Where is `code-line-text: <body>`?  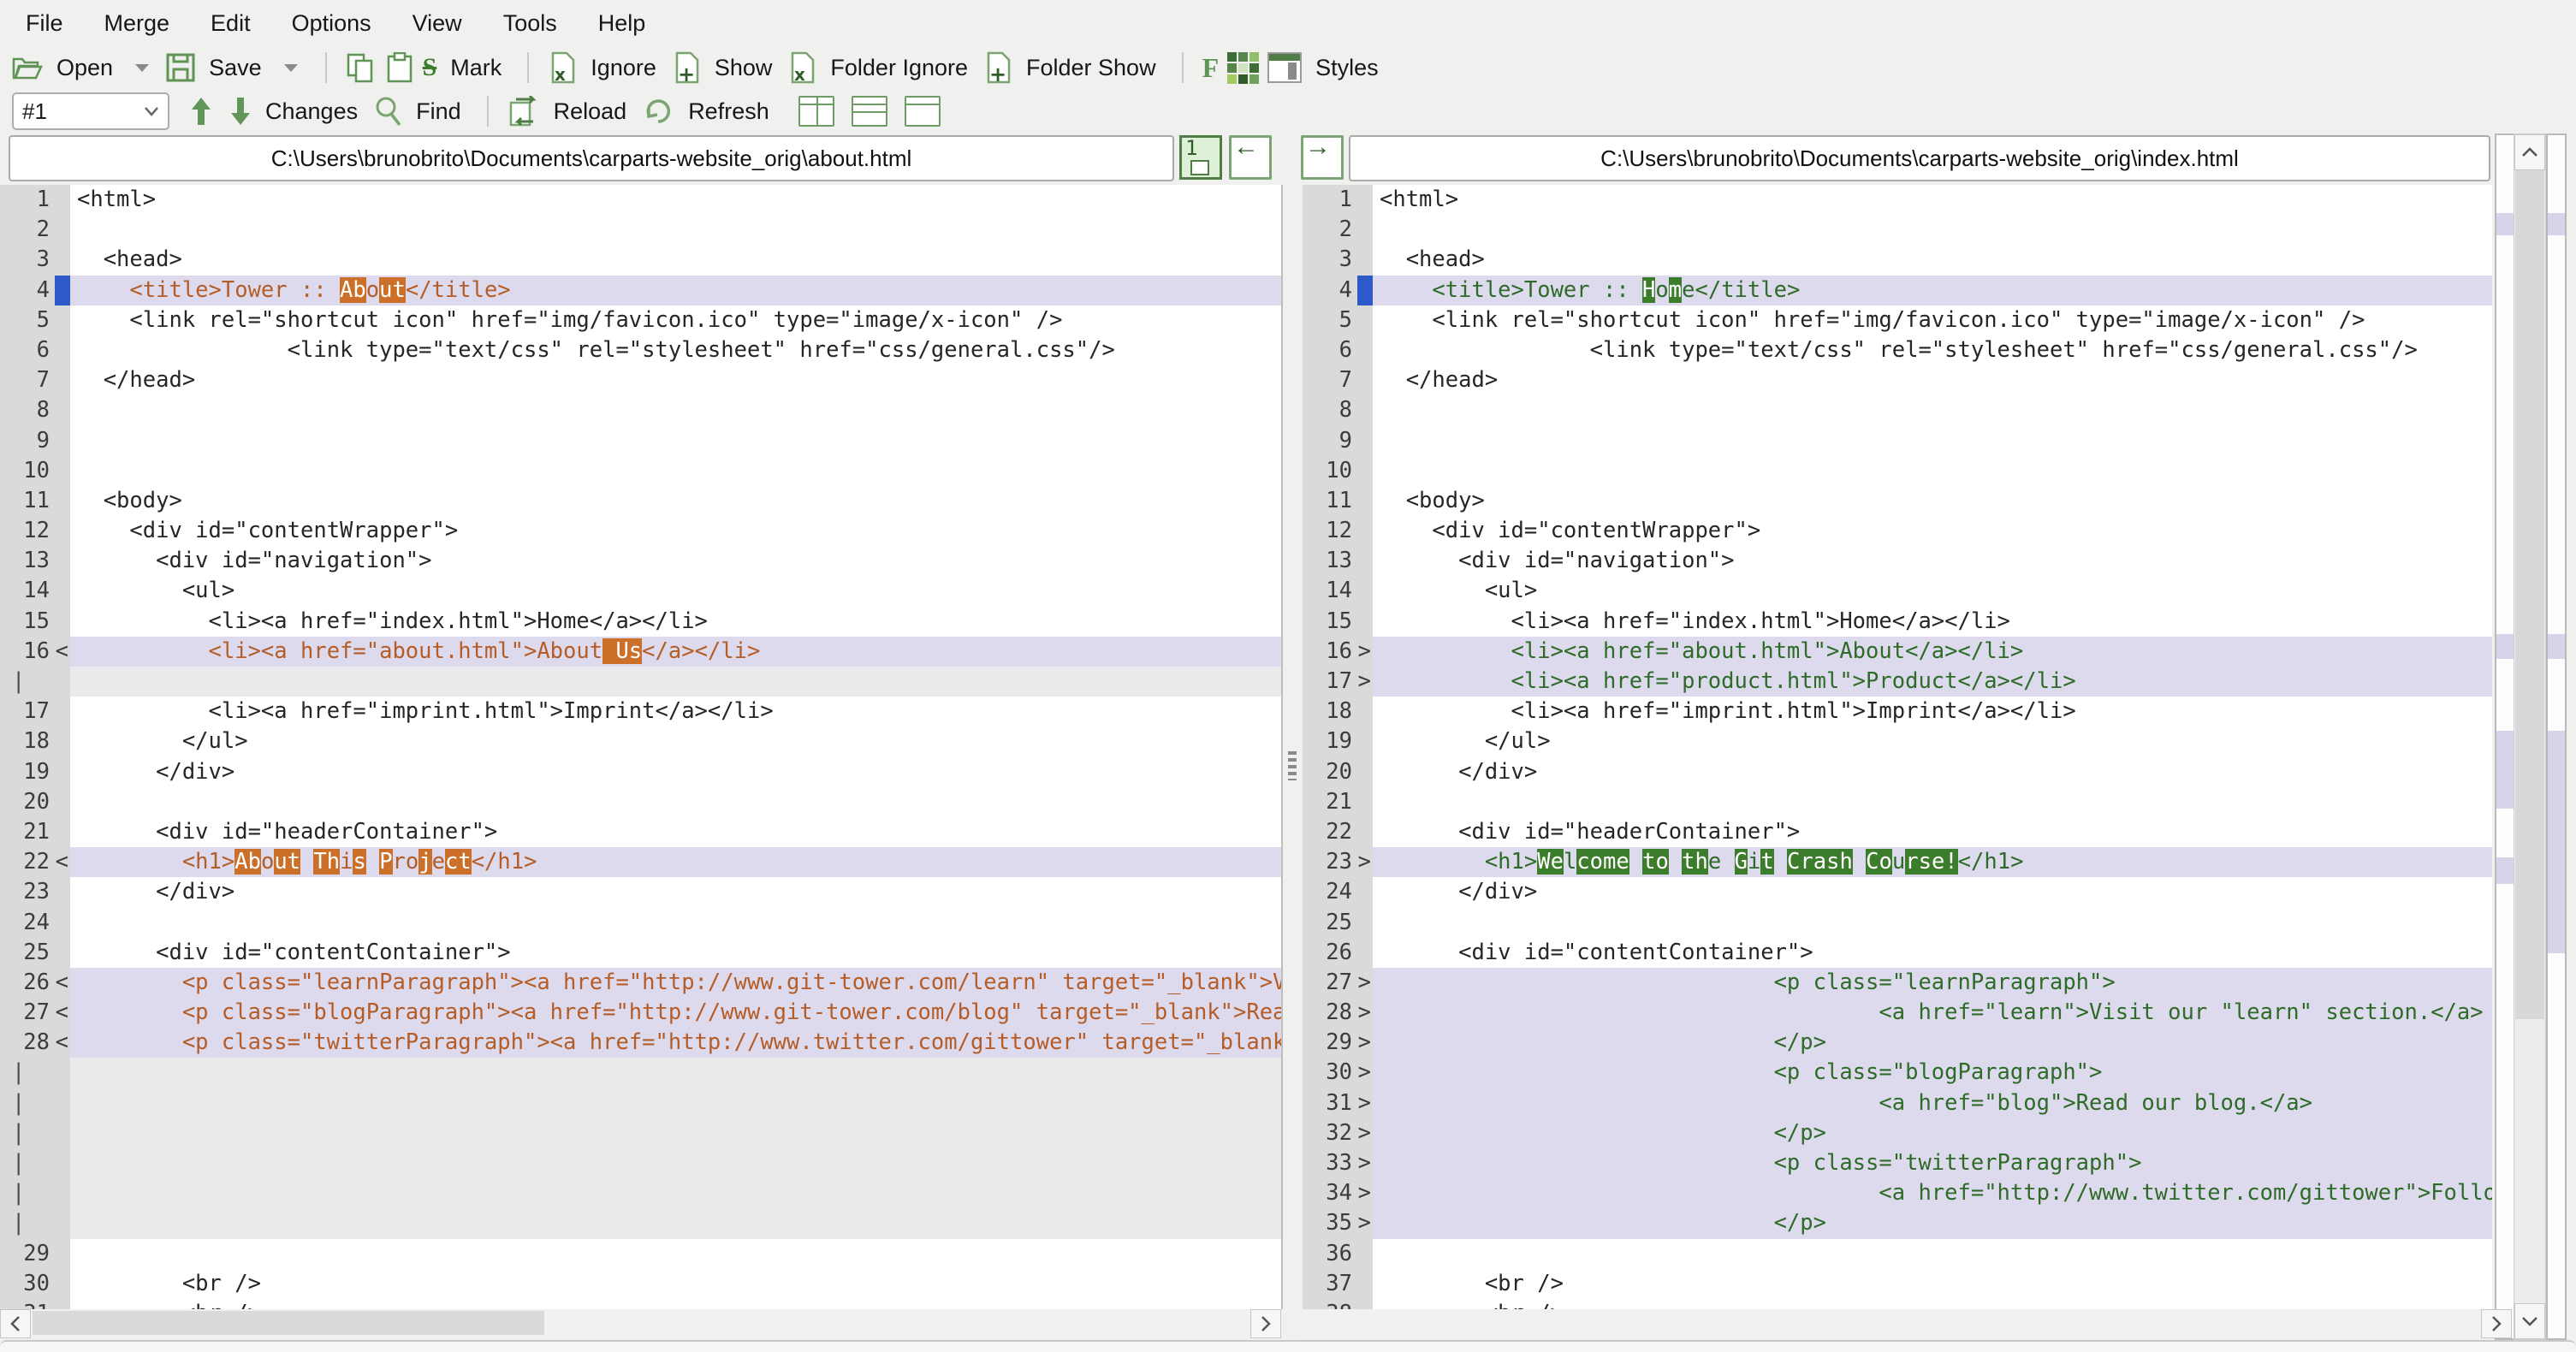 code-line-text: <body> is located at coordinates (675, 501).